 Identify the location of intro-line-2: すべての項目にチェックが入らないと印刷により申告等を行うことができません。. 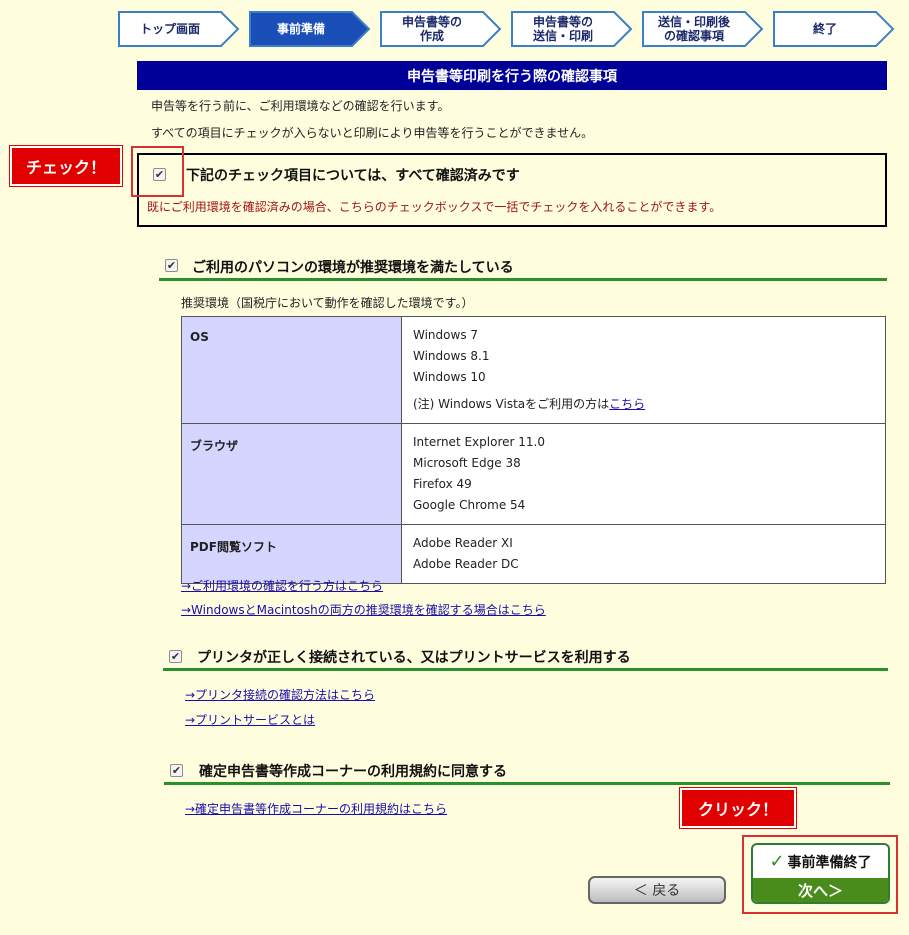
(372, 133).